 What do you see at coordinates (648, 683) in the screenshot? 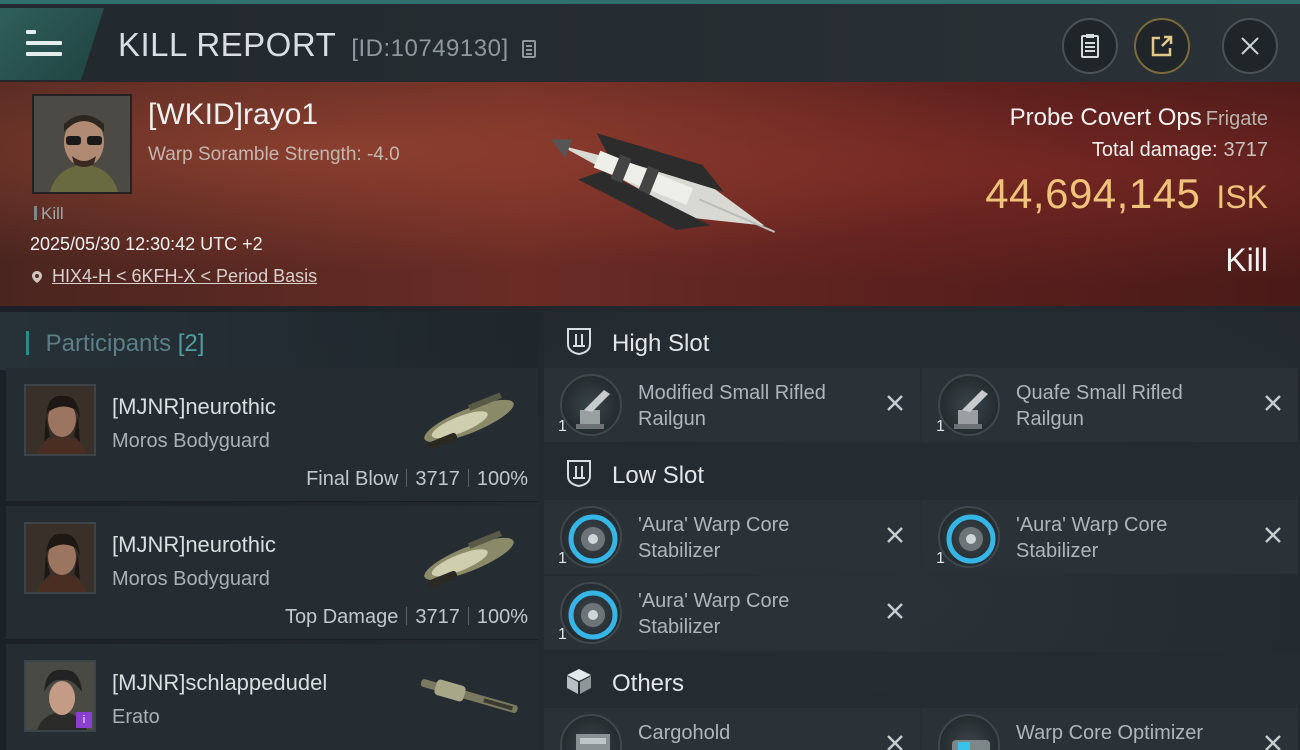
I see `others-label: Others` at bounding box center [648, 683].